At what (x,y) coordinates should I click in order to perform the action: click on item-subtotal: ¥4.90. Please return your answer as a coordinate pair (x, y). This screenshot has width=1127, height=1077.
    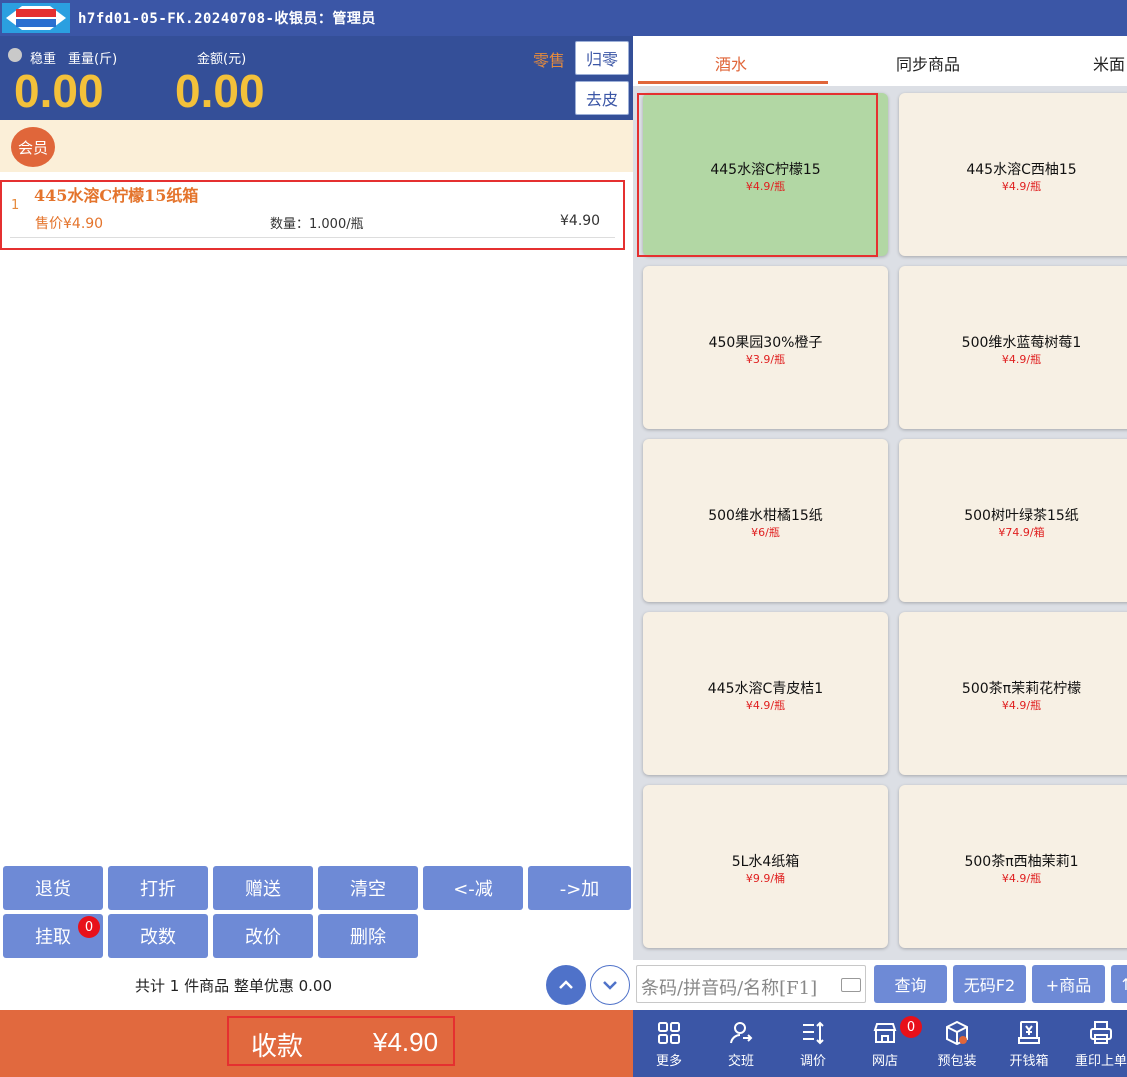
    Looking at the image, I should click on (580, 221).